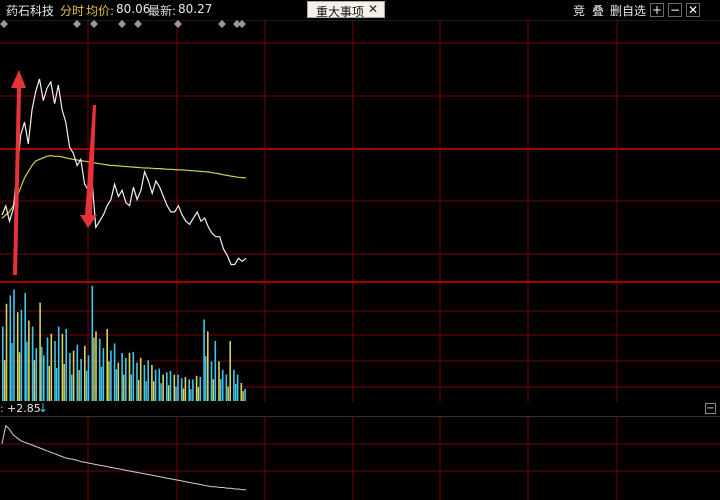 The image size is (720, 500). What do you see at coordinates (675, 10) in the screenshot?
I see `minus-icon: −` at bounding box center [675, 10].